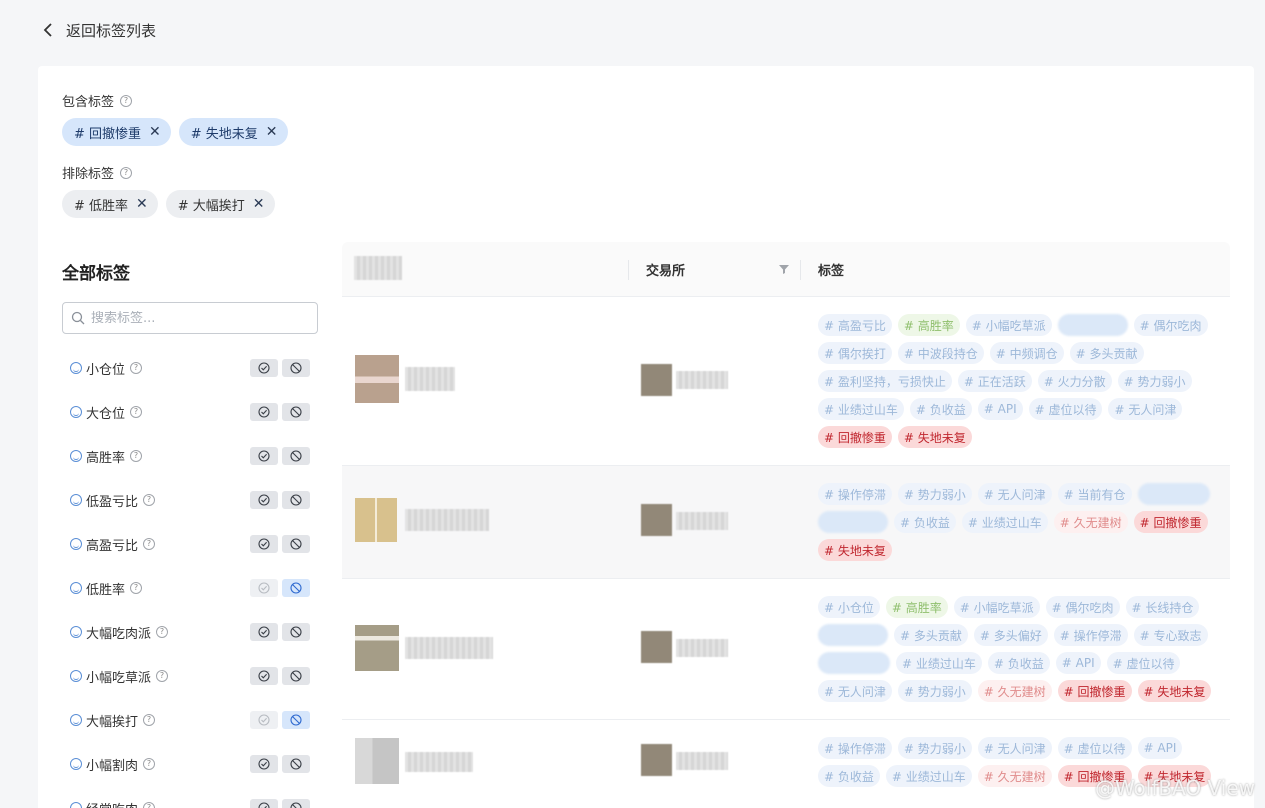 This screenshot has height=808, width=1265. I want to click on ban-icon, so click(296, 368).